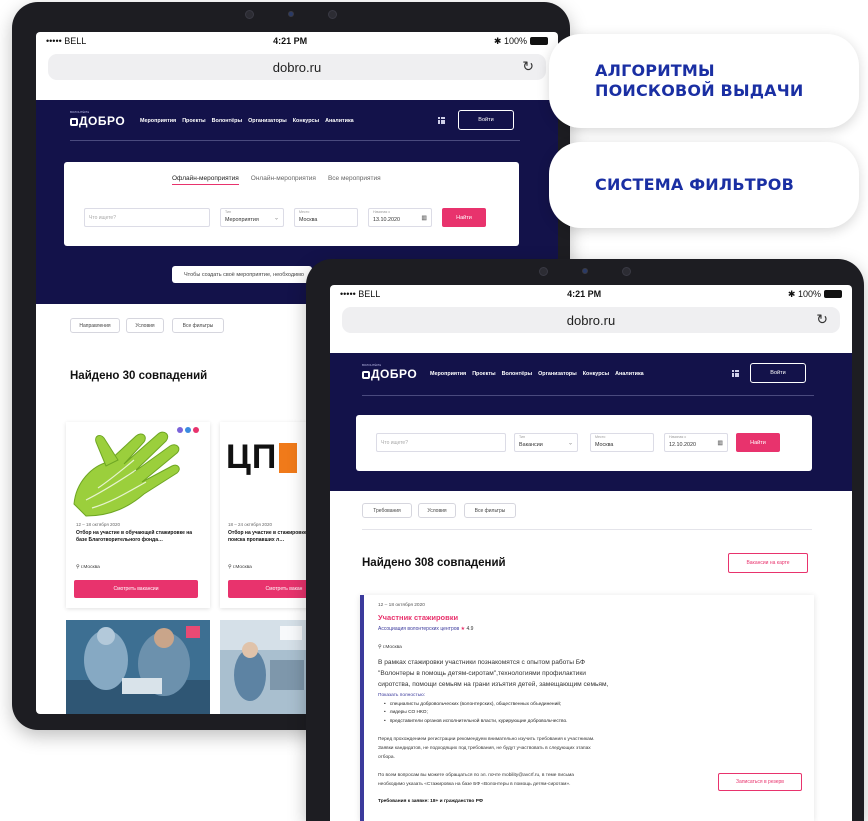 The height and width of the screenshot is (821, 868). What do you see at coordinates (470, 629) in the screenshot?
I see `rating-value: 4.9` at bounding box center [470, 629].